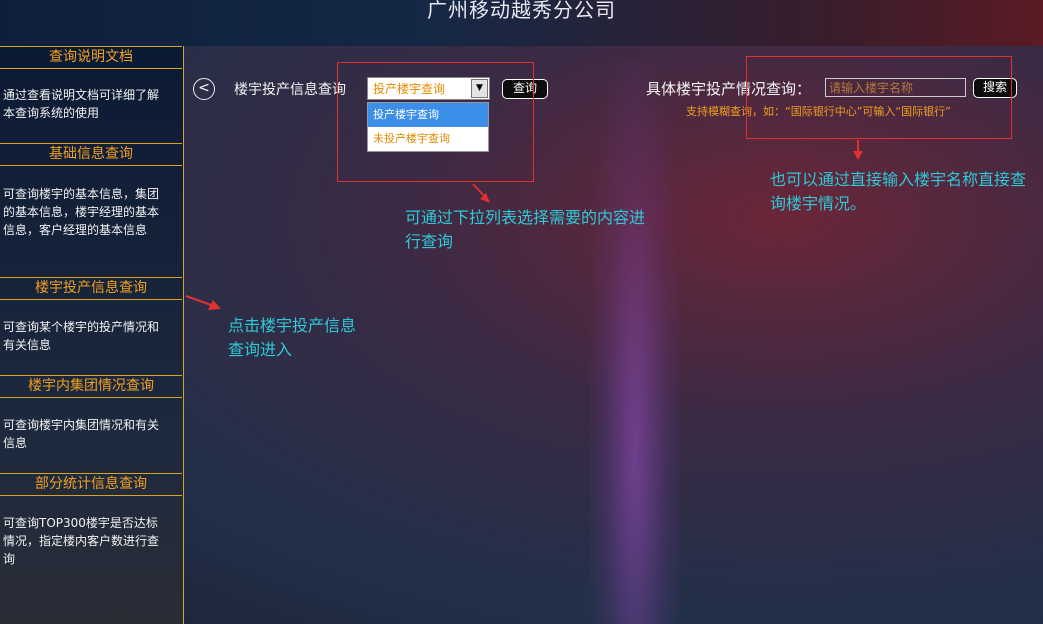 The height and width of the screenshot is (624, 1043). What do you see at coordinates (203, 302) in the screenshot?
I see `arrow-to-sidebar` at bounding box center [203, 302].